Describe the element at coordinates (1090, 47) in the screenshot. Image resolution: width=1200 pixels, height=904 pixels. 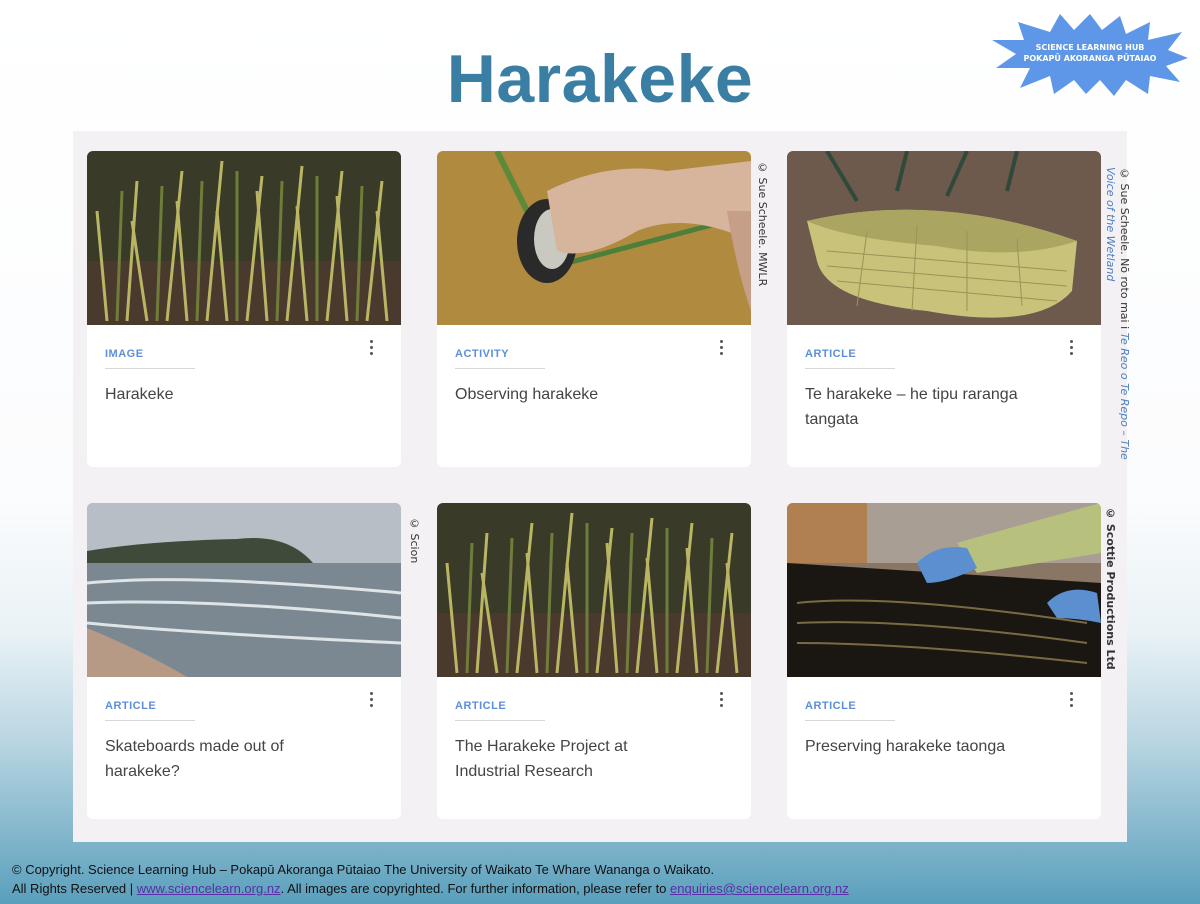
I see `logo-line-1: SCIENCE LEARNING HUB` at that location.